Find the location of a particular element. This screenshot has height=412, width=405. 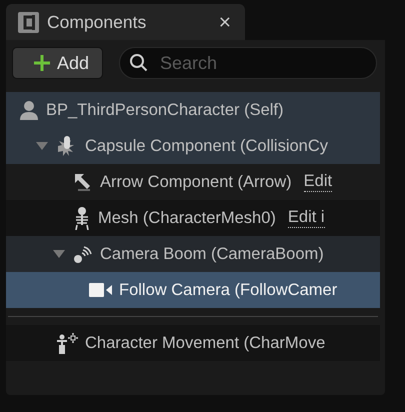

component-tab-icon is located at coordinates (28, 22).